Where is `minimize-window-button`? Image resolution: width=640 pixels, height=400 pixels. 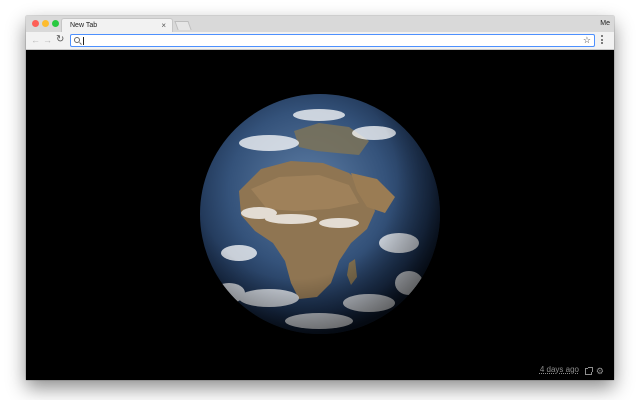 minimize-window-button is located at coordinates (45, 23).